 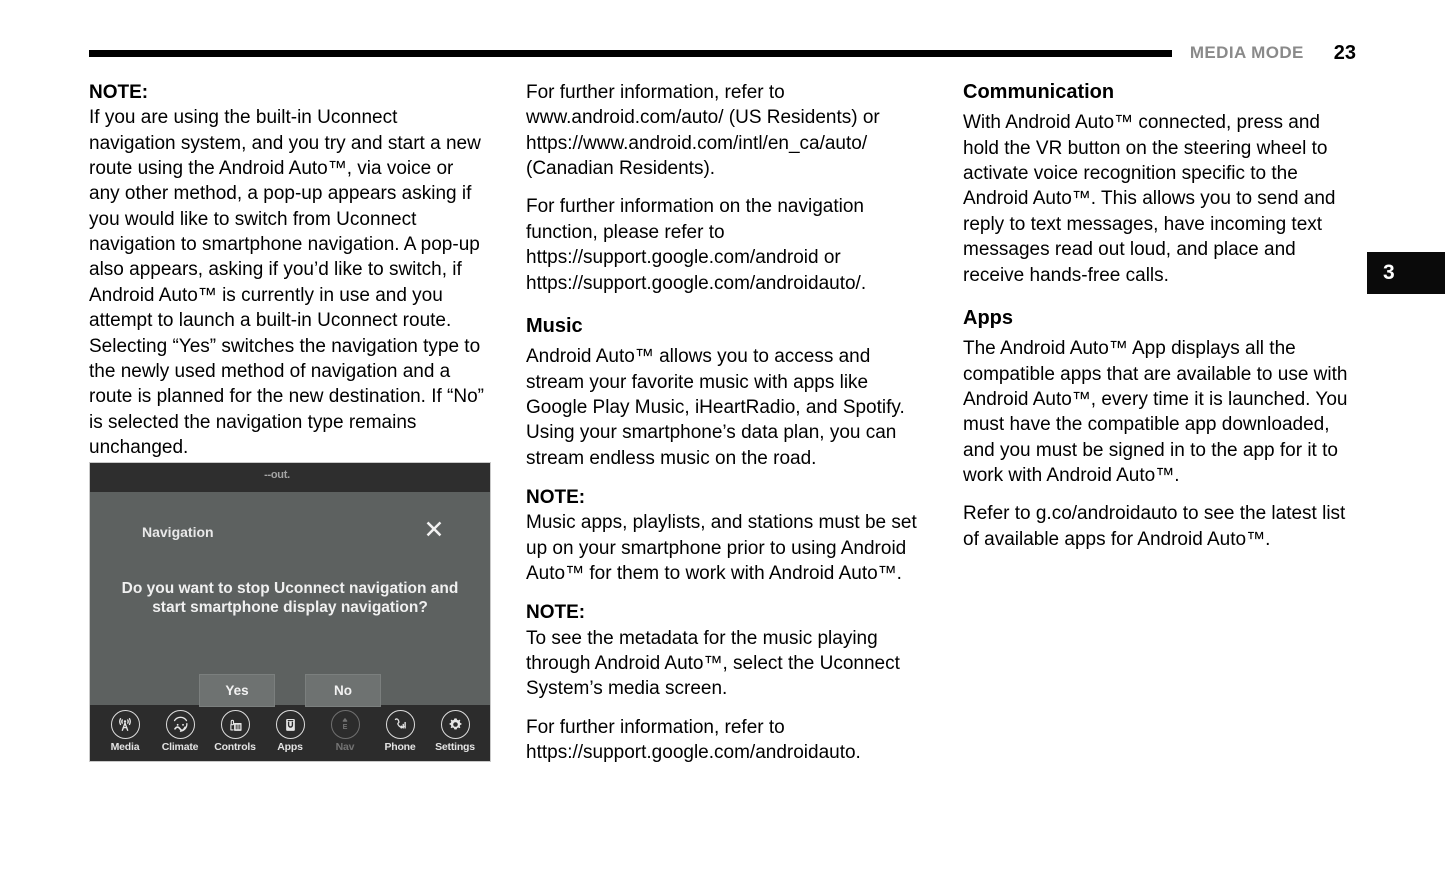 I want to click on nav-label: Phone, so click(x=400, y=747).